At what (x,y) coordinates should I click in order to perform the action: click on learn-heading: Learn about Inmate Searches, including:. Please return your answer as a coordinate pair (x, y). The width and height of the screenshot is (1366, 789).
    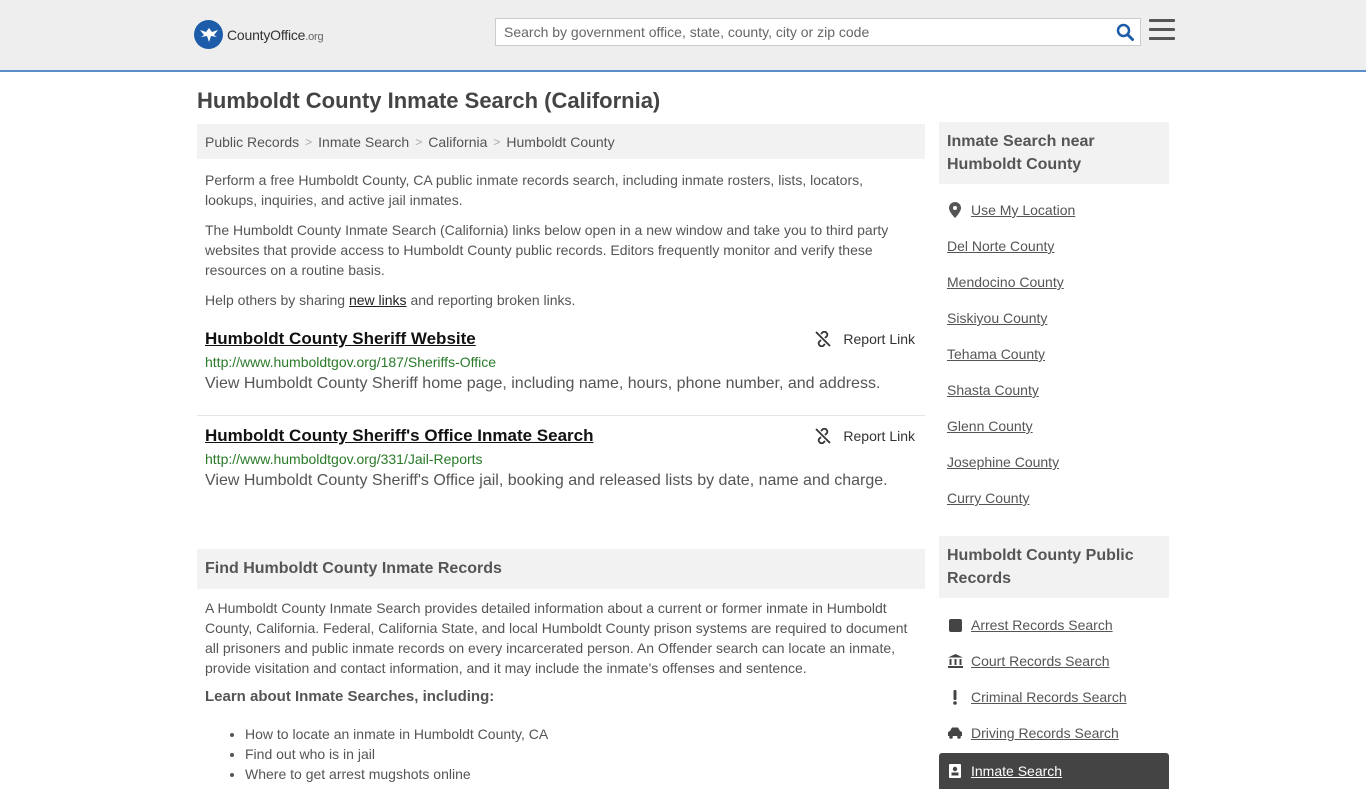
    Looking at the image, I should click on (350, 696).